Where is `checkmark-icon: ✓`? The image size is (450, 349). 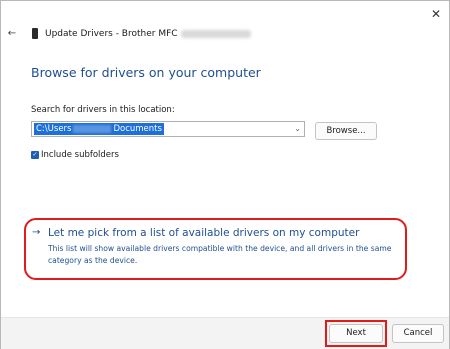
checkmark-icon: ✓ is located at coordinates (35, 154).